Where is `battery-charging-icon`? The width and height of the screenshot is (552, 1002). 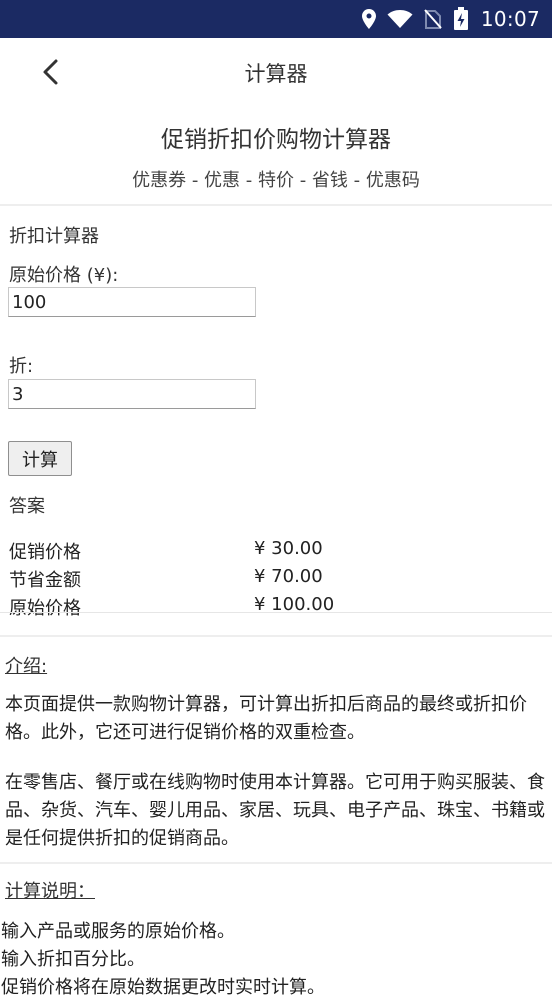 battery-charging-icon is located at coordinates (461, 19).